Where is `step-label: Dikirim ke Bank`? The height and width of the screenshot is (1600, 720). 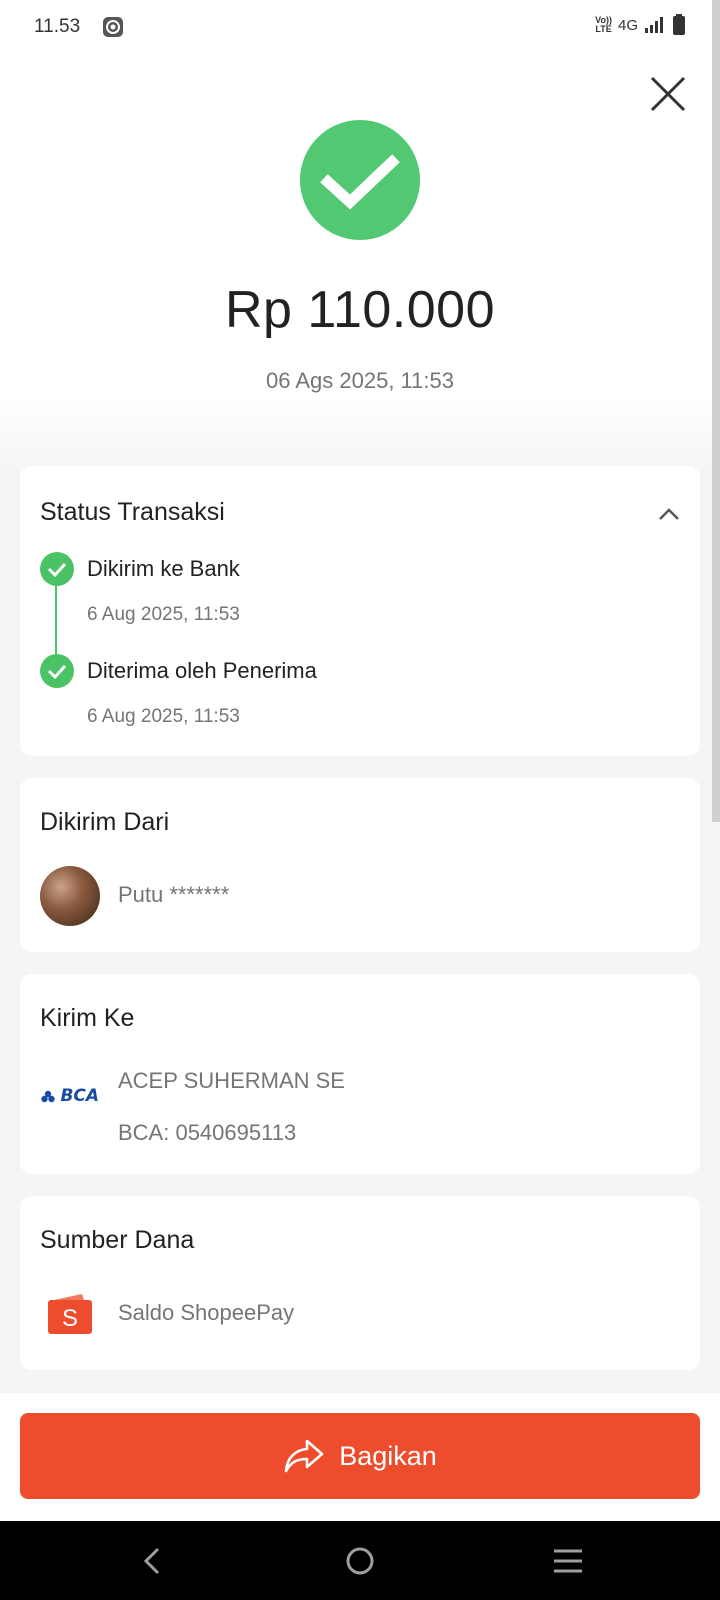 step-label: Dikirim ke Bank is located at coordinates (163, 568).